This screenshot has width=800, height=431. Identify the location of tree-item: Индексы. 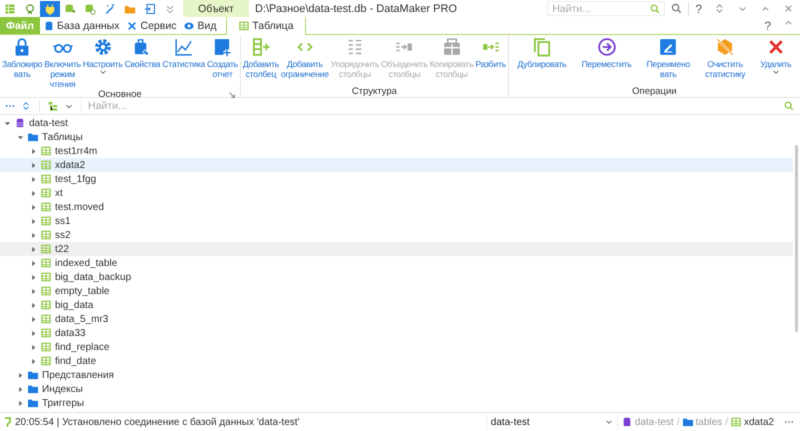
(396, 389).